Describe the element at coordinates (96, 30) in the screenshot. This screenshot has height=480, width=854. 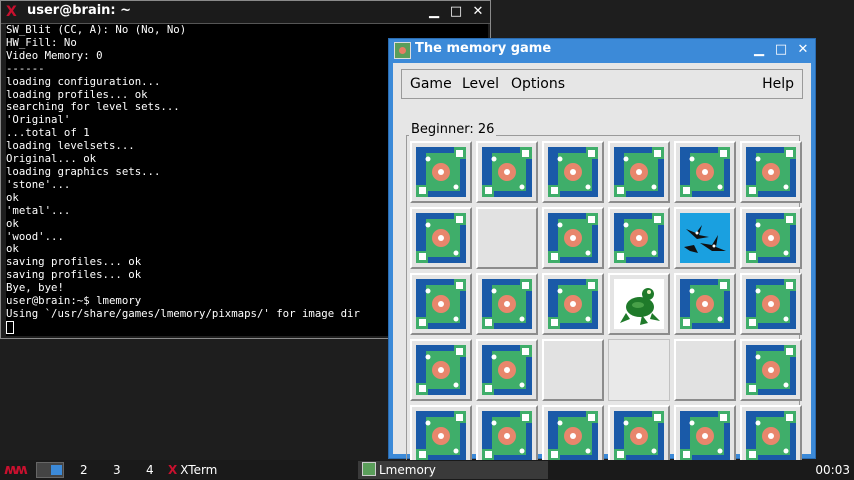
I see `terminal-line: SW_Blit (CC, A): No (No, No)` at that location.